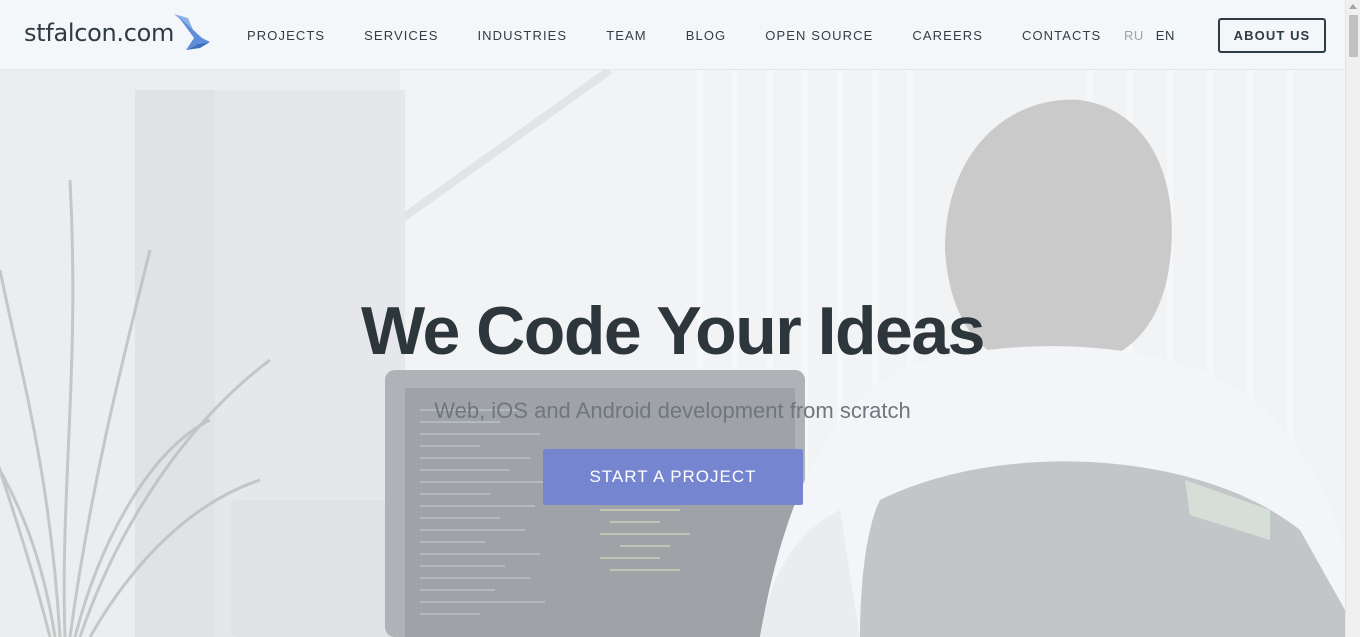  Describe the element at coordinates (819, 35) in the screenshot. I see `nav-item-open-source: OPEN SOURCE` at that location.